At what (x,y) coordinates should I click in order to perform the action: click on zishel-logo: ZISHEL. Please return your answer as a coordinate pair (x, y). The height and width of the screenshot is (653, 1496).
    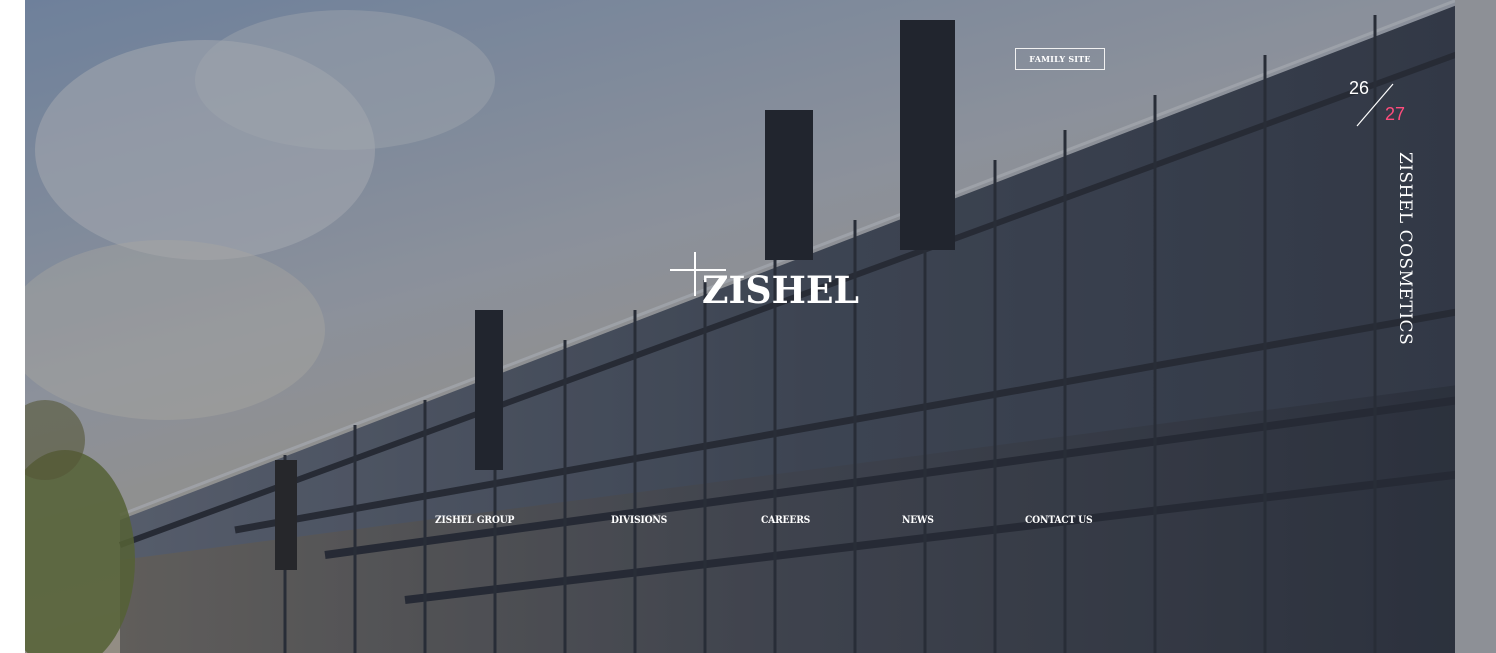
    Looking at the image, I should click on (770, 288).